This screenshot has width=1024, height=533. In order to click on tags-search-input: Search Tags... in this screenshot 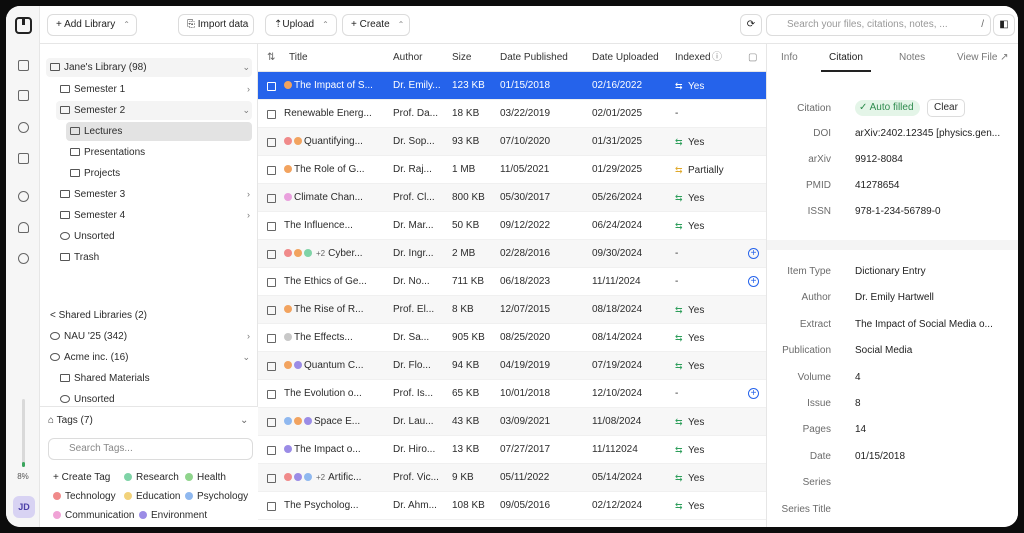, I will do `click(150, 449)`.